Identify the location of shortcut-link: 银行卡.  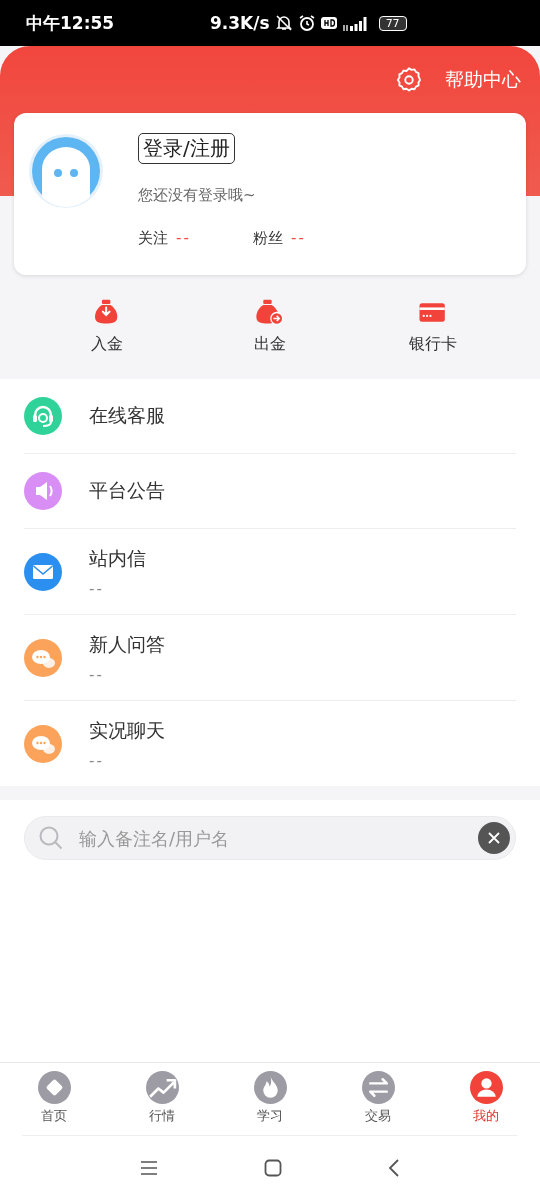
(432, 344).